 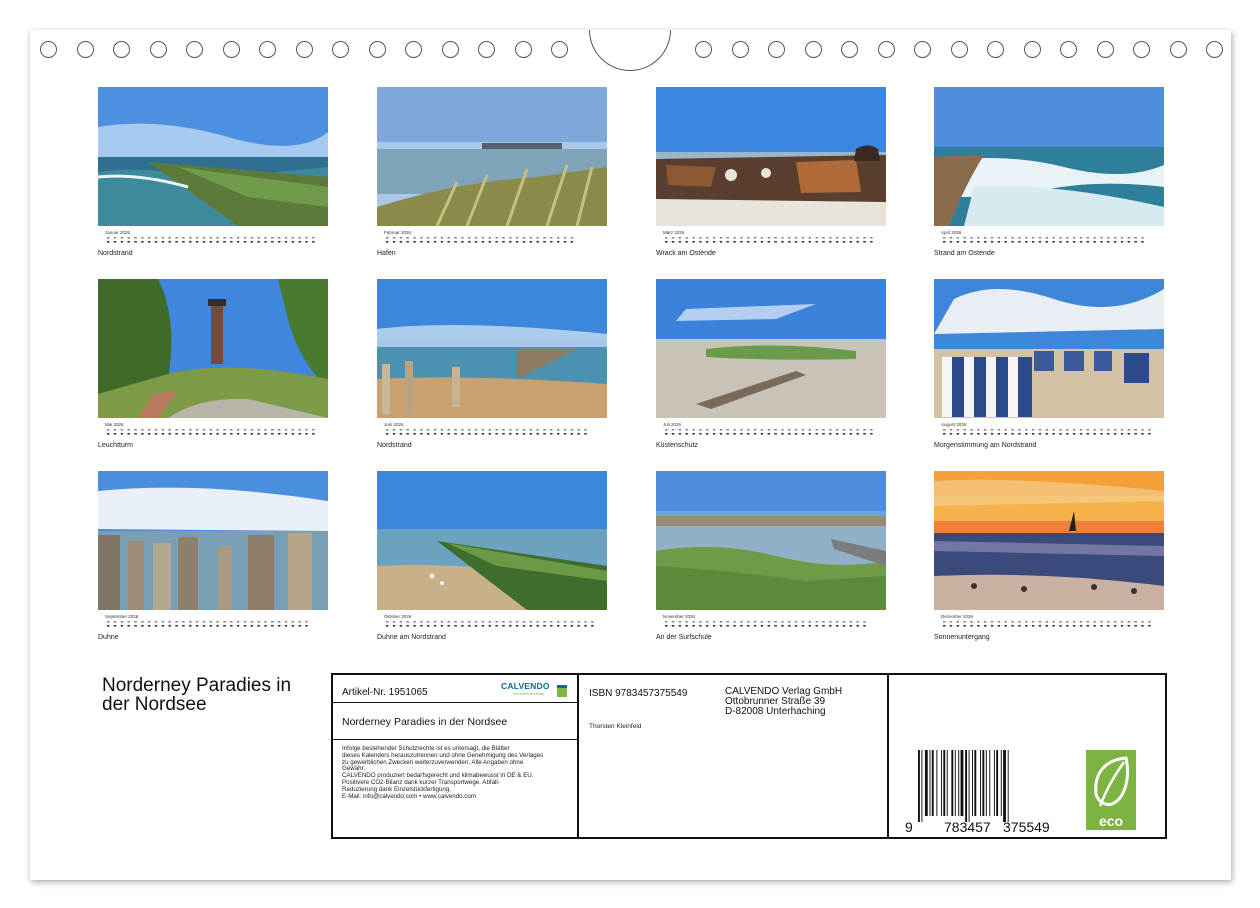 I want to click on calvendo-logo: CALVENDO Ihre Kalenderverlag, so click(x=535, y=690).